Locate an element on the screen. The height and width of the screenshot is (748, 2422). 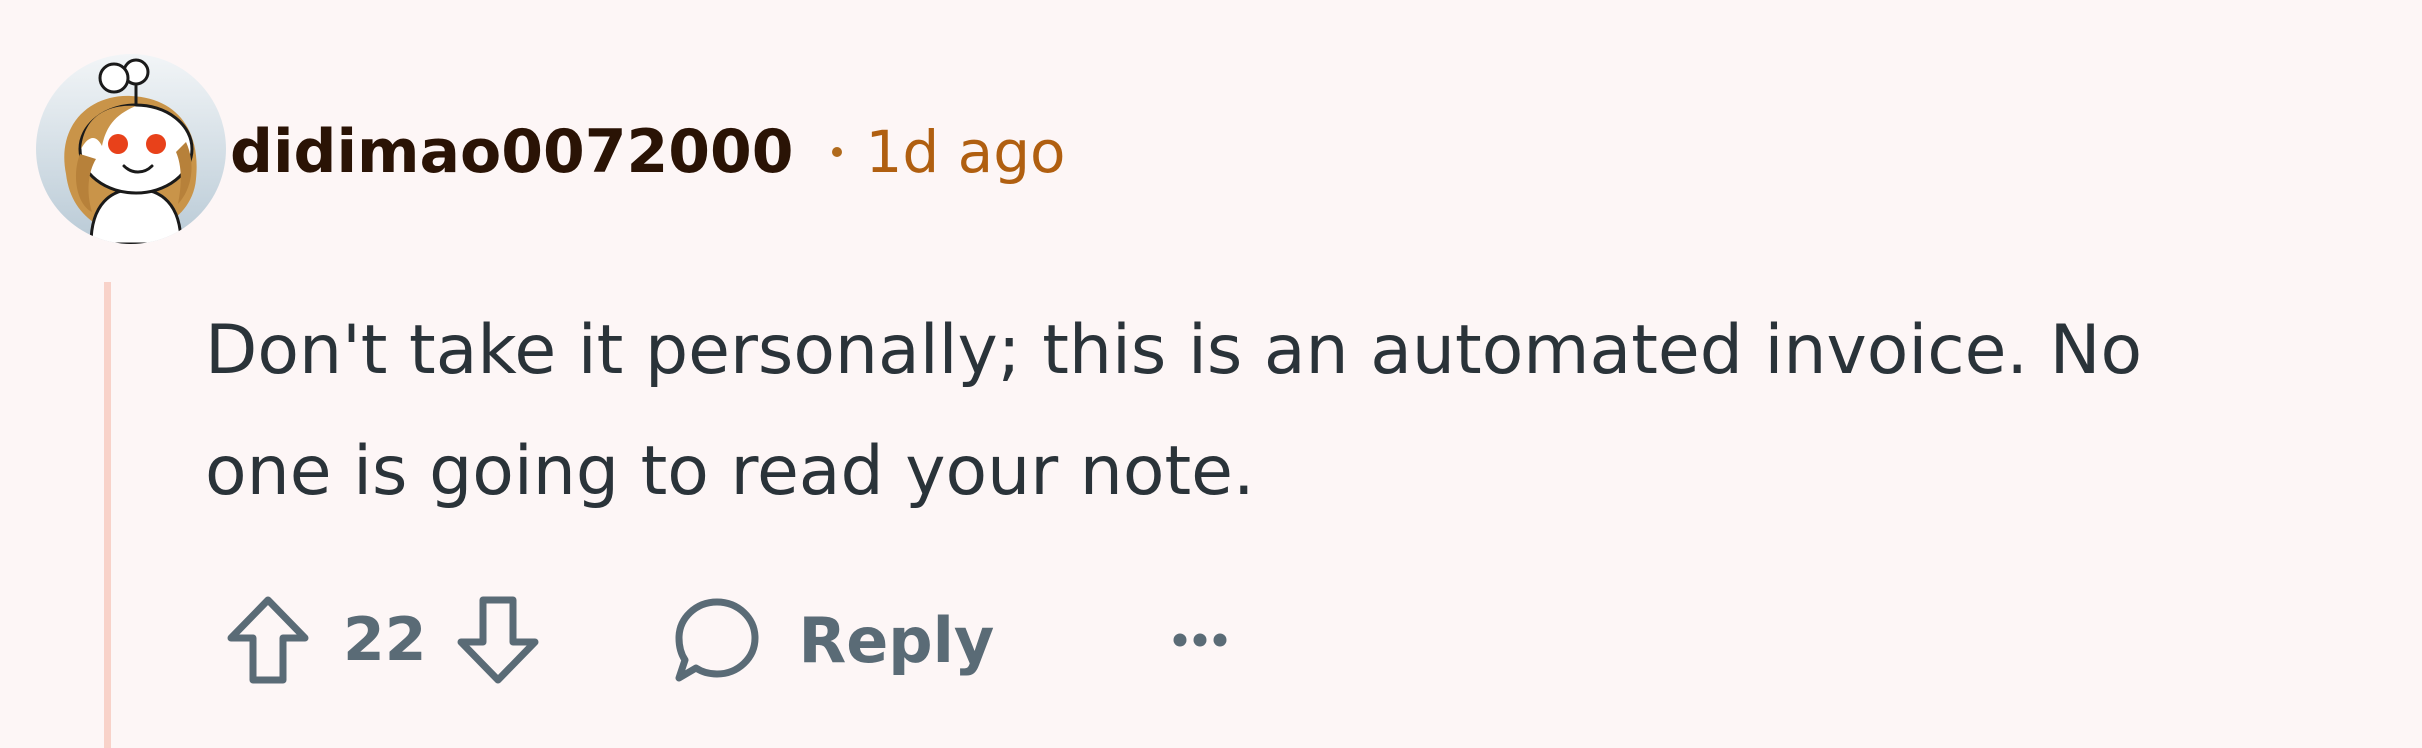
upvote-button is located at coordinates (268, 640).